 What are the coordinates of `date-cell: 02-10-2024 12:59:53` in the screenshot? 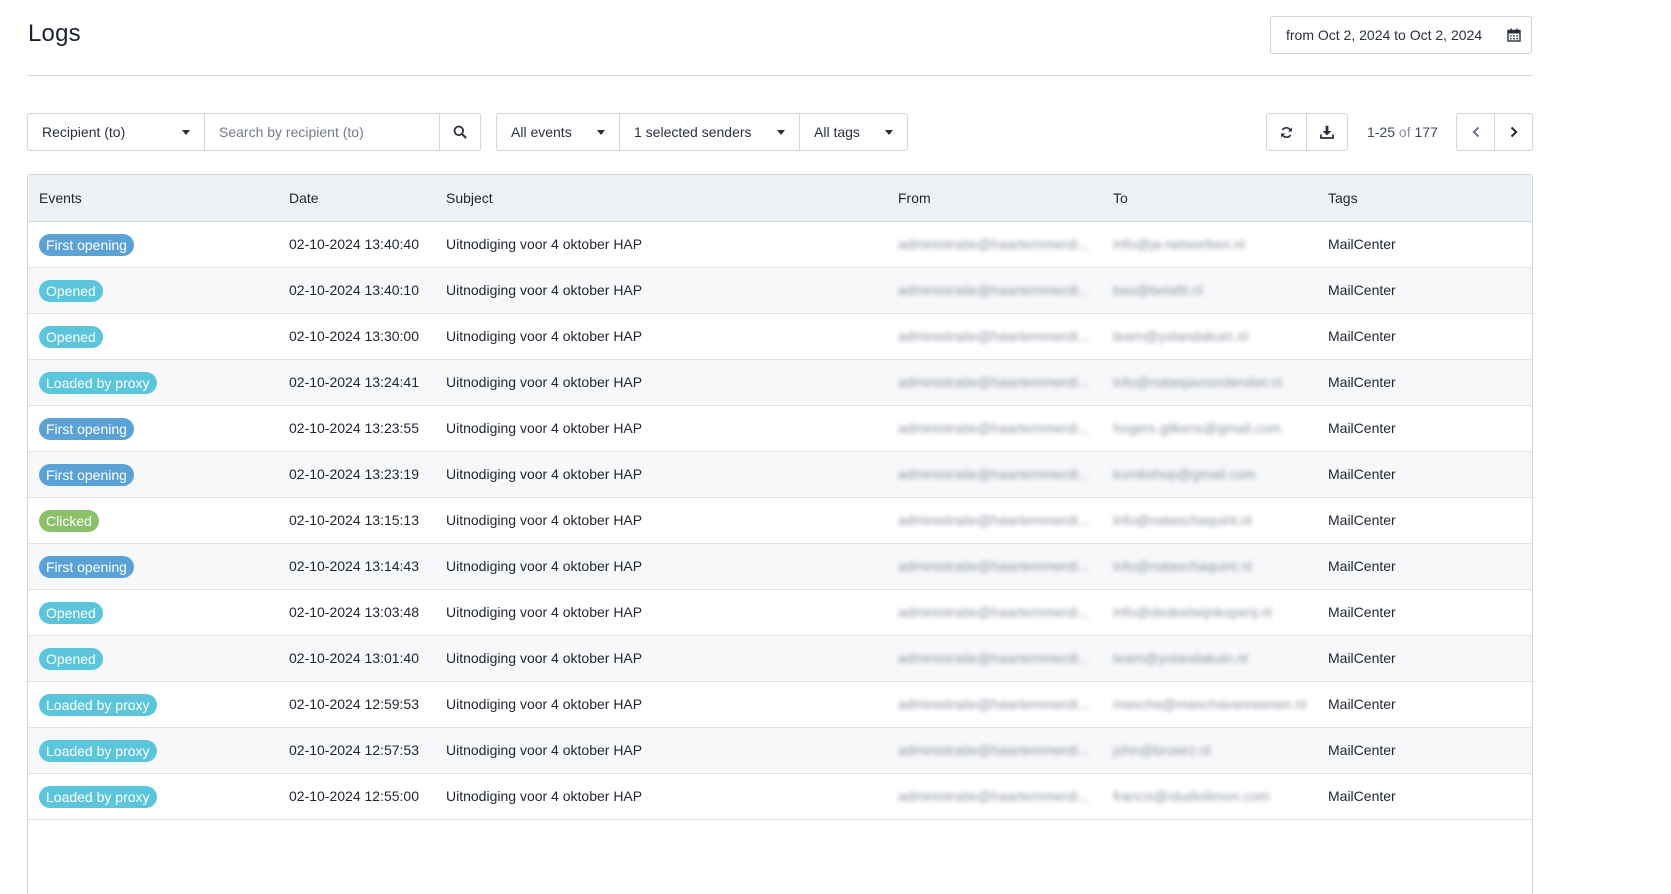 It's located at (354, 704).